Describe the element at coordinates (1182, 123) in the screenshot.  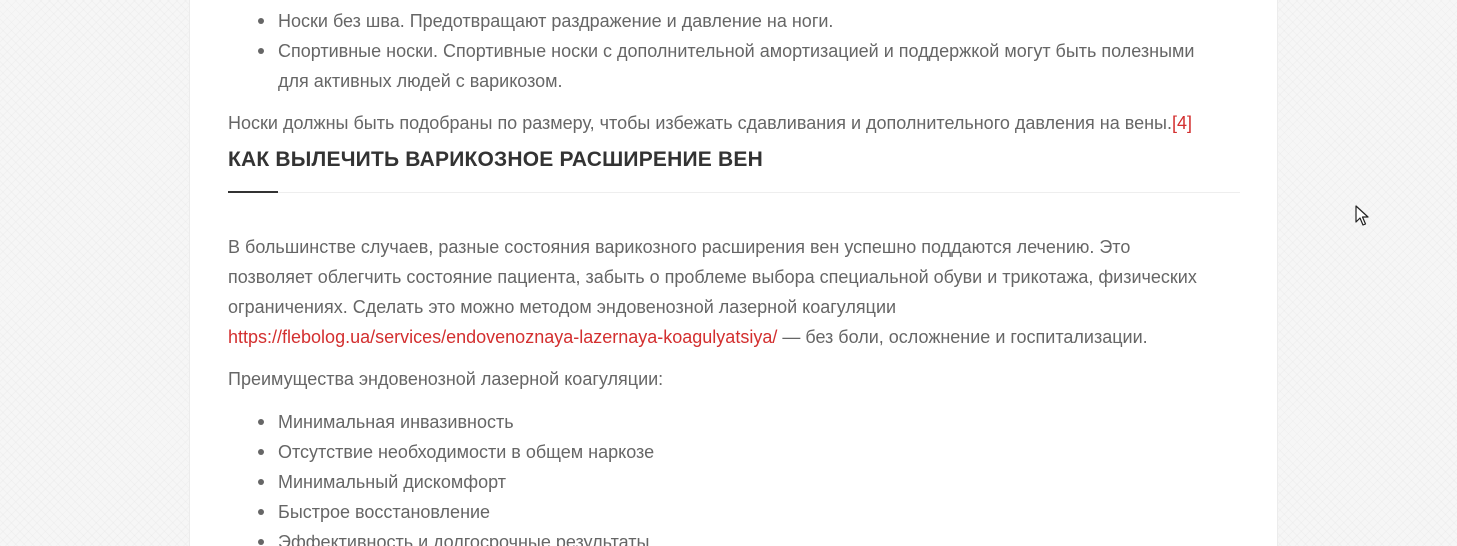
I see `reference-link: [4]` at that location.